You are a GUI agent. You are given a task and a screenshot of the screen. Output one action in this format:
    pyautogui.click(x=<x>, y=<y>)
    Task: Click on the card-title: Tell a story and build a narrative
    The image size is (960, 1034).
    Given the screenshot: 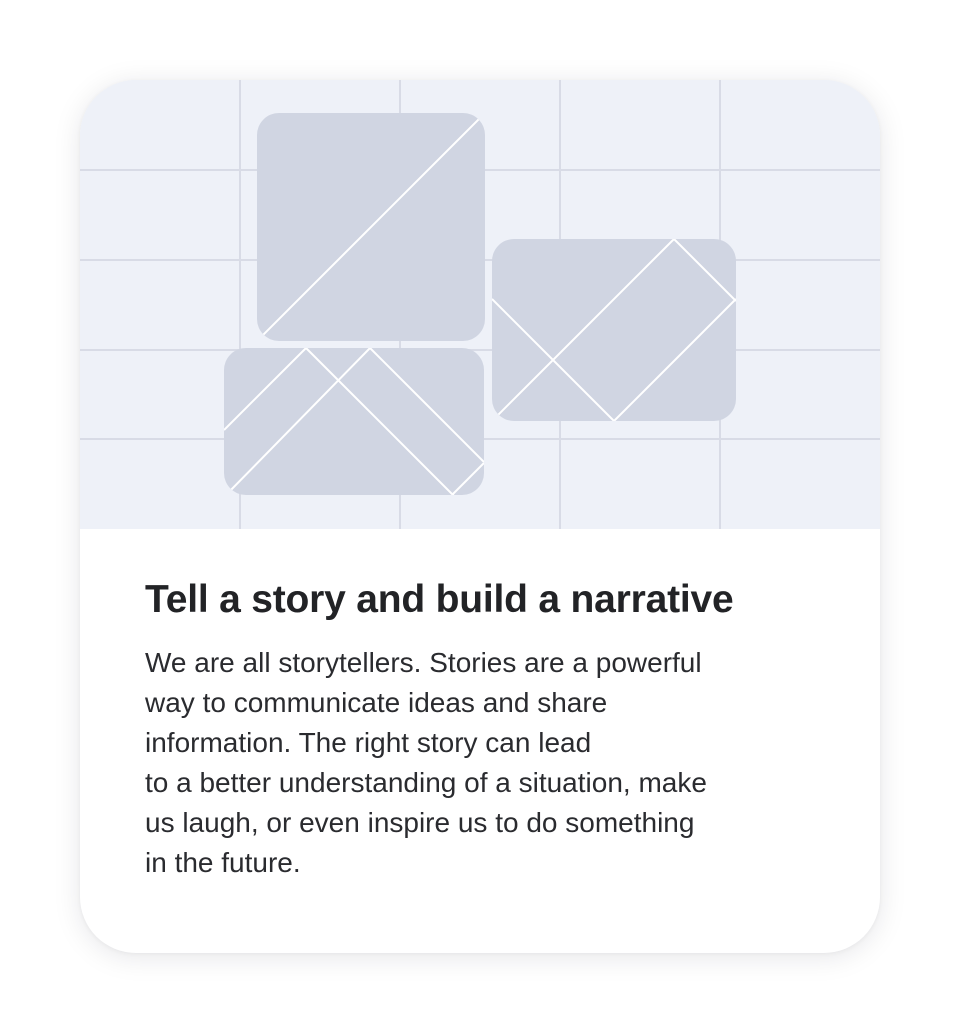 What is the action you would take?
    pyautogui.click(x=439, y=599)
    